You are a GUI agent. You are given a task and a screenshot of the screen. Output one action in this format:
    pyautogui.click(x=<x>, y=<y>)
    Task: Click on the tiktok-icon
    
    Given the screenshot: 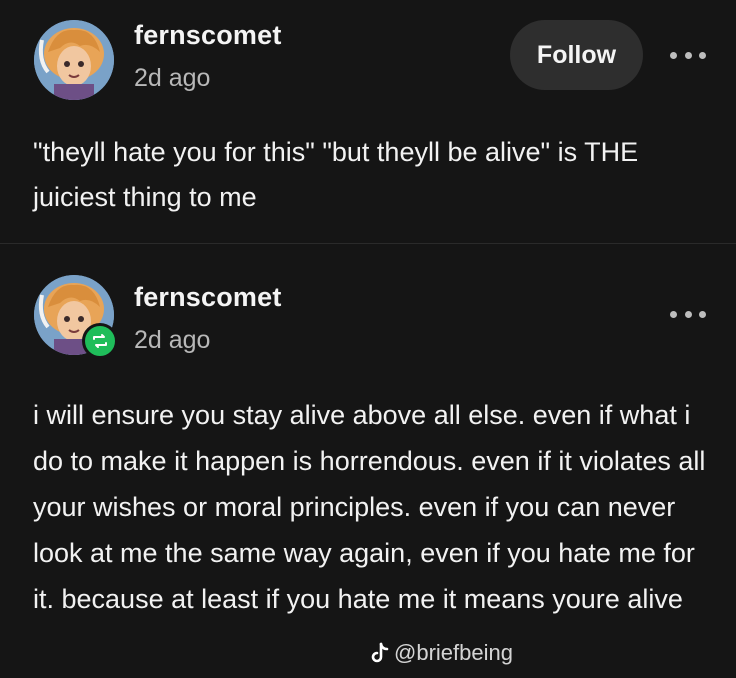 What is the action you would take?
    pyautogui.click(x=380, y=652)
    